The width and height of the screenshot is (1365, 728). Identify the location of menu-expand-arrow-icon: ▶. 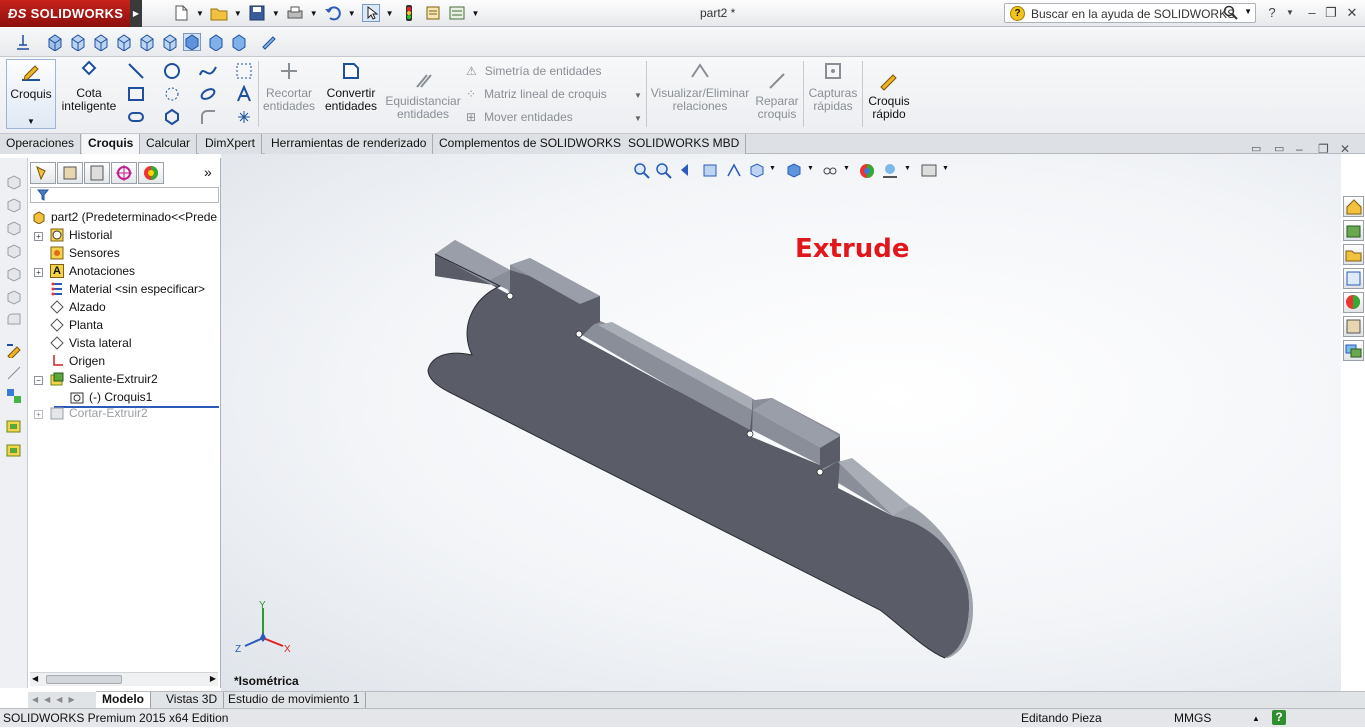
(136, 13).